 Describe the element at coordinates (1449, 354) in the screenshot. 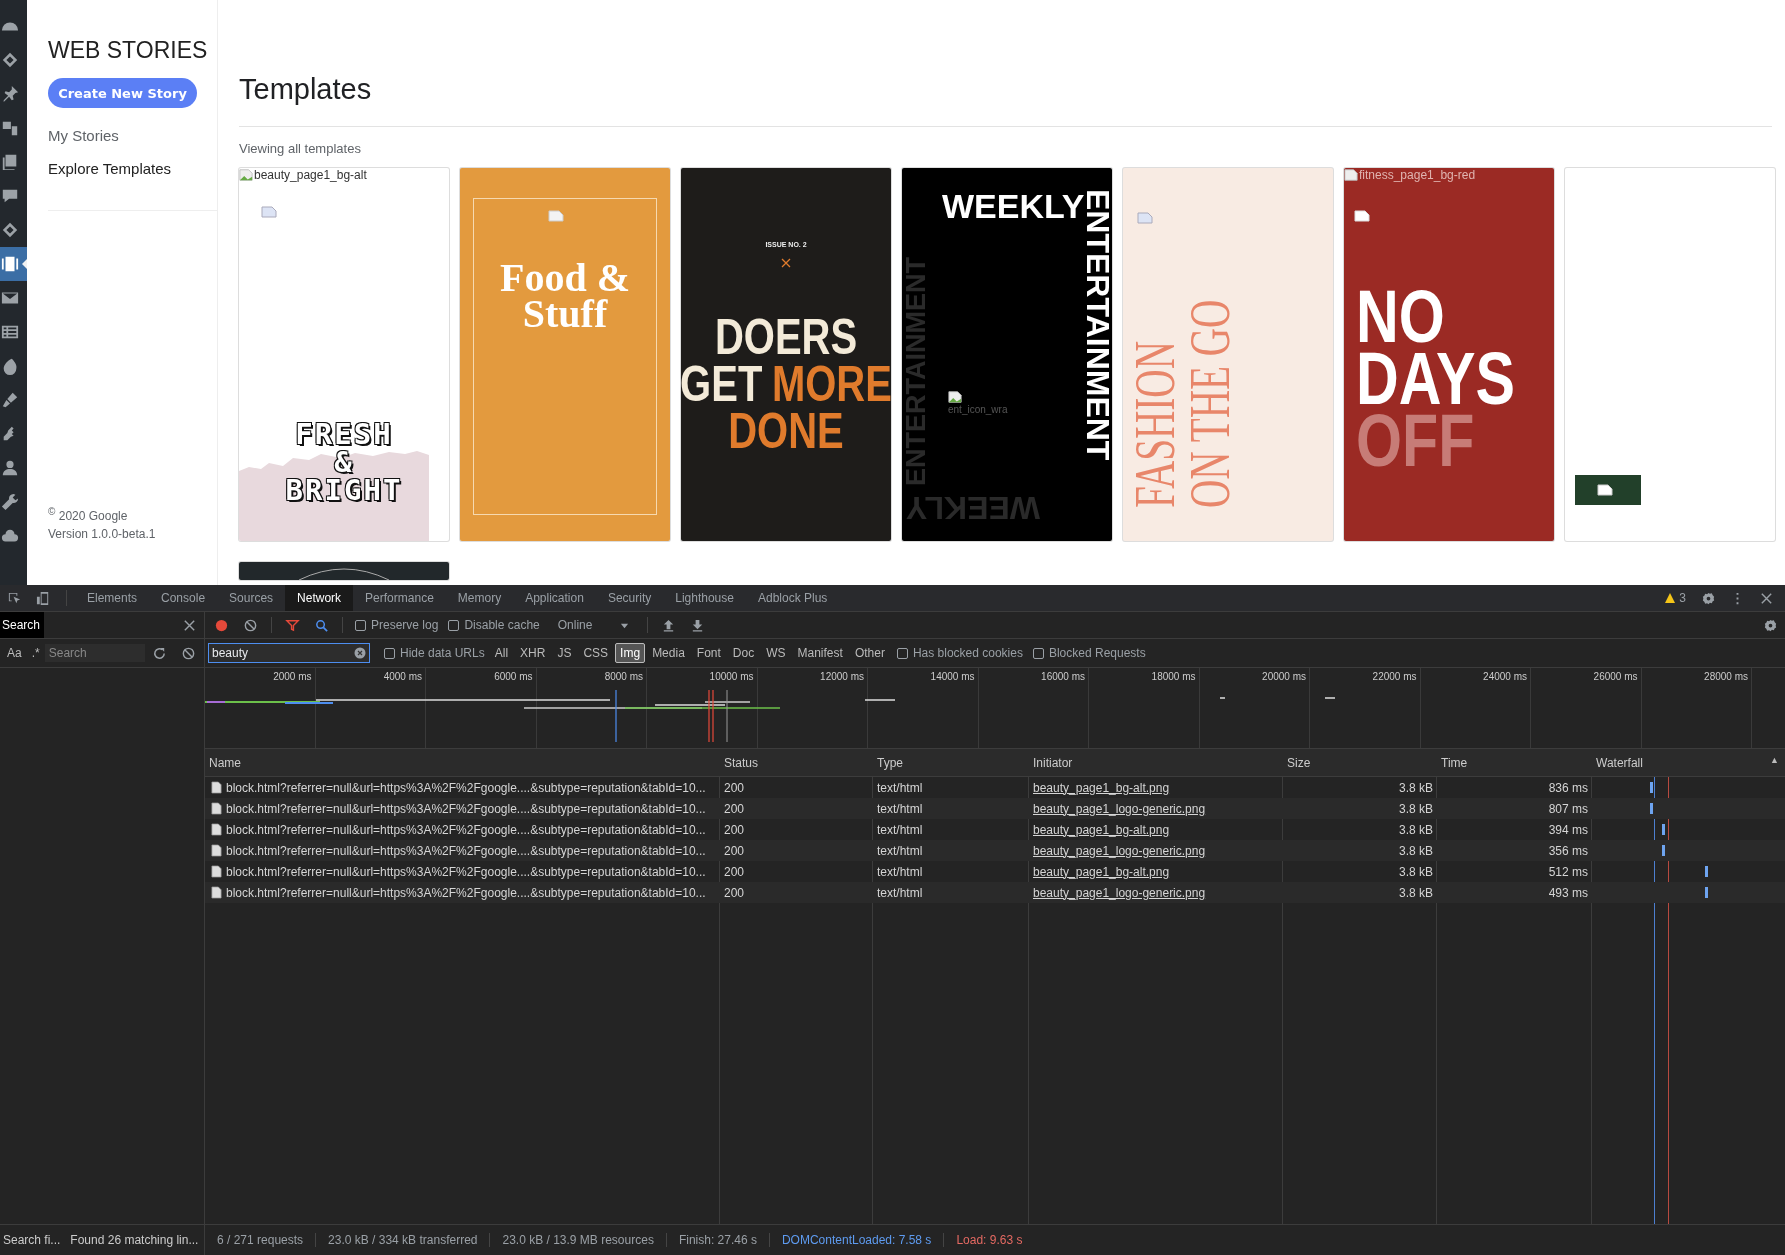

I see `template-card: fitness_page1_bg-red NO DAYS OFF` at that location.